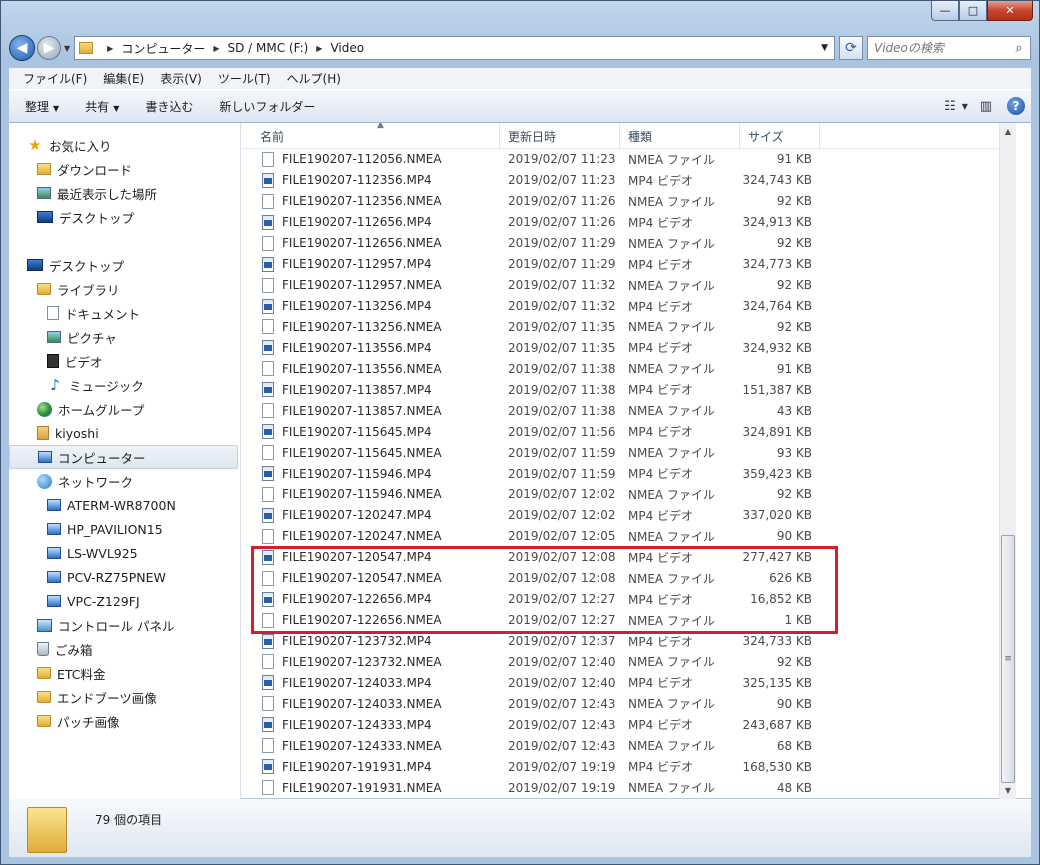 Image resolution: width=1040 pixels, height=865 pixels. Describe the element at coordinates (562, 159) in the screenshot. I see `file-date: 2019/02/07 11:23` at that location.